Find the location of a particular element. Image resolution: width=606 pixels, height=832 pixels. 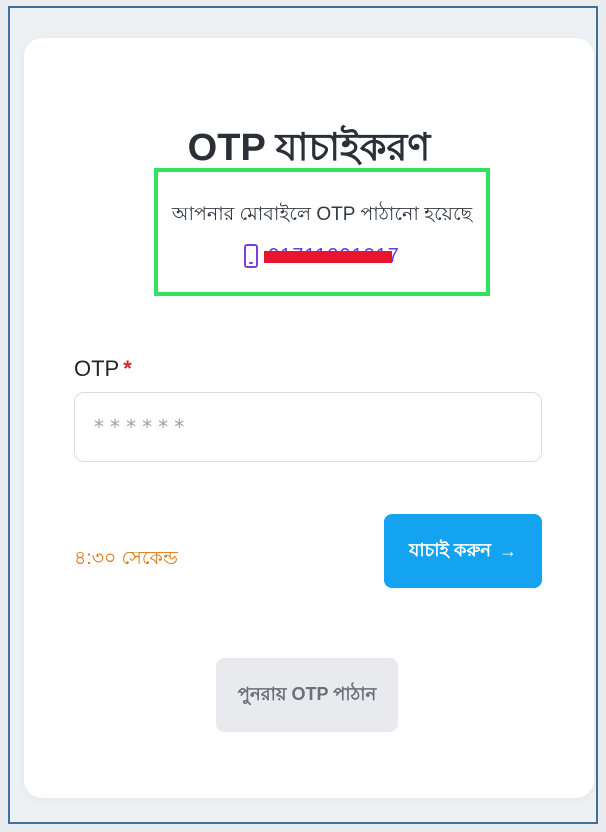

countdown-timer: ৪:৩০ সেকেন্ড is located at coordinates (126, 558).